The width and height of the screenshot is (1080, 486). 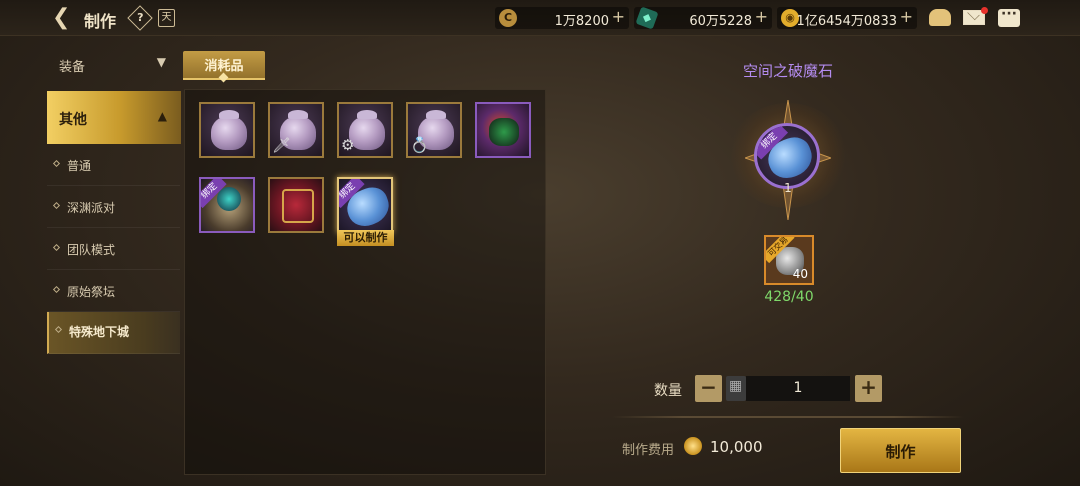 I want to click on category-equipment: 装备 ▼, so click(x=113, y=64).